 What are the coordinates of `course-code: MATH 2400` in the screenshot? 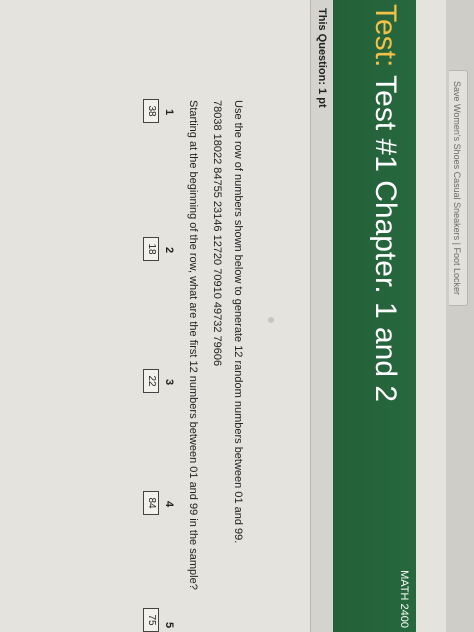 It's located at (404, 599).